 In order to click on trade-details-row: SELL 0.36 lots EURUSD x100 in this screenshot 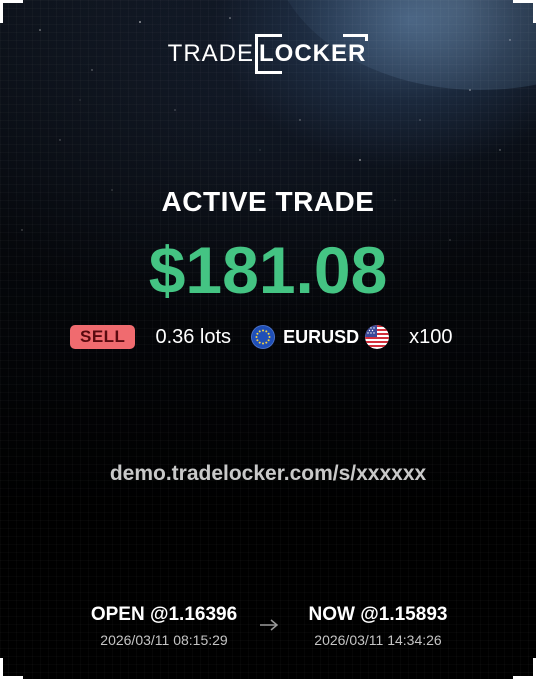, I will do `click(261, 337)`.